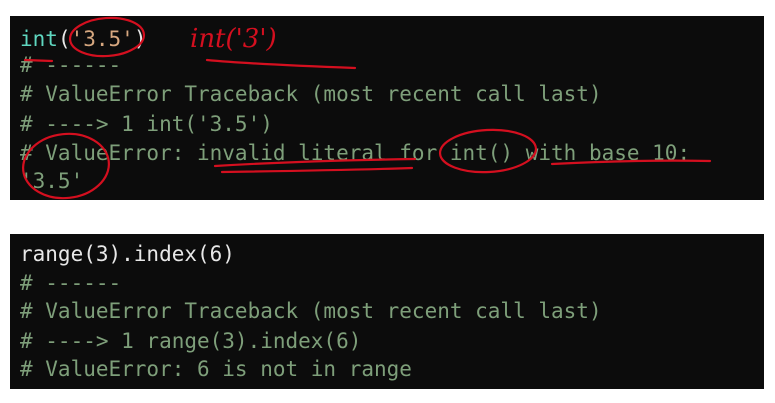 The height and width of the screenshot is (403, 775). I want to click on open-paren: (, so click(64, 39).